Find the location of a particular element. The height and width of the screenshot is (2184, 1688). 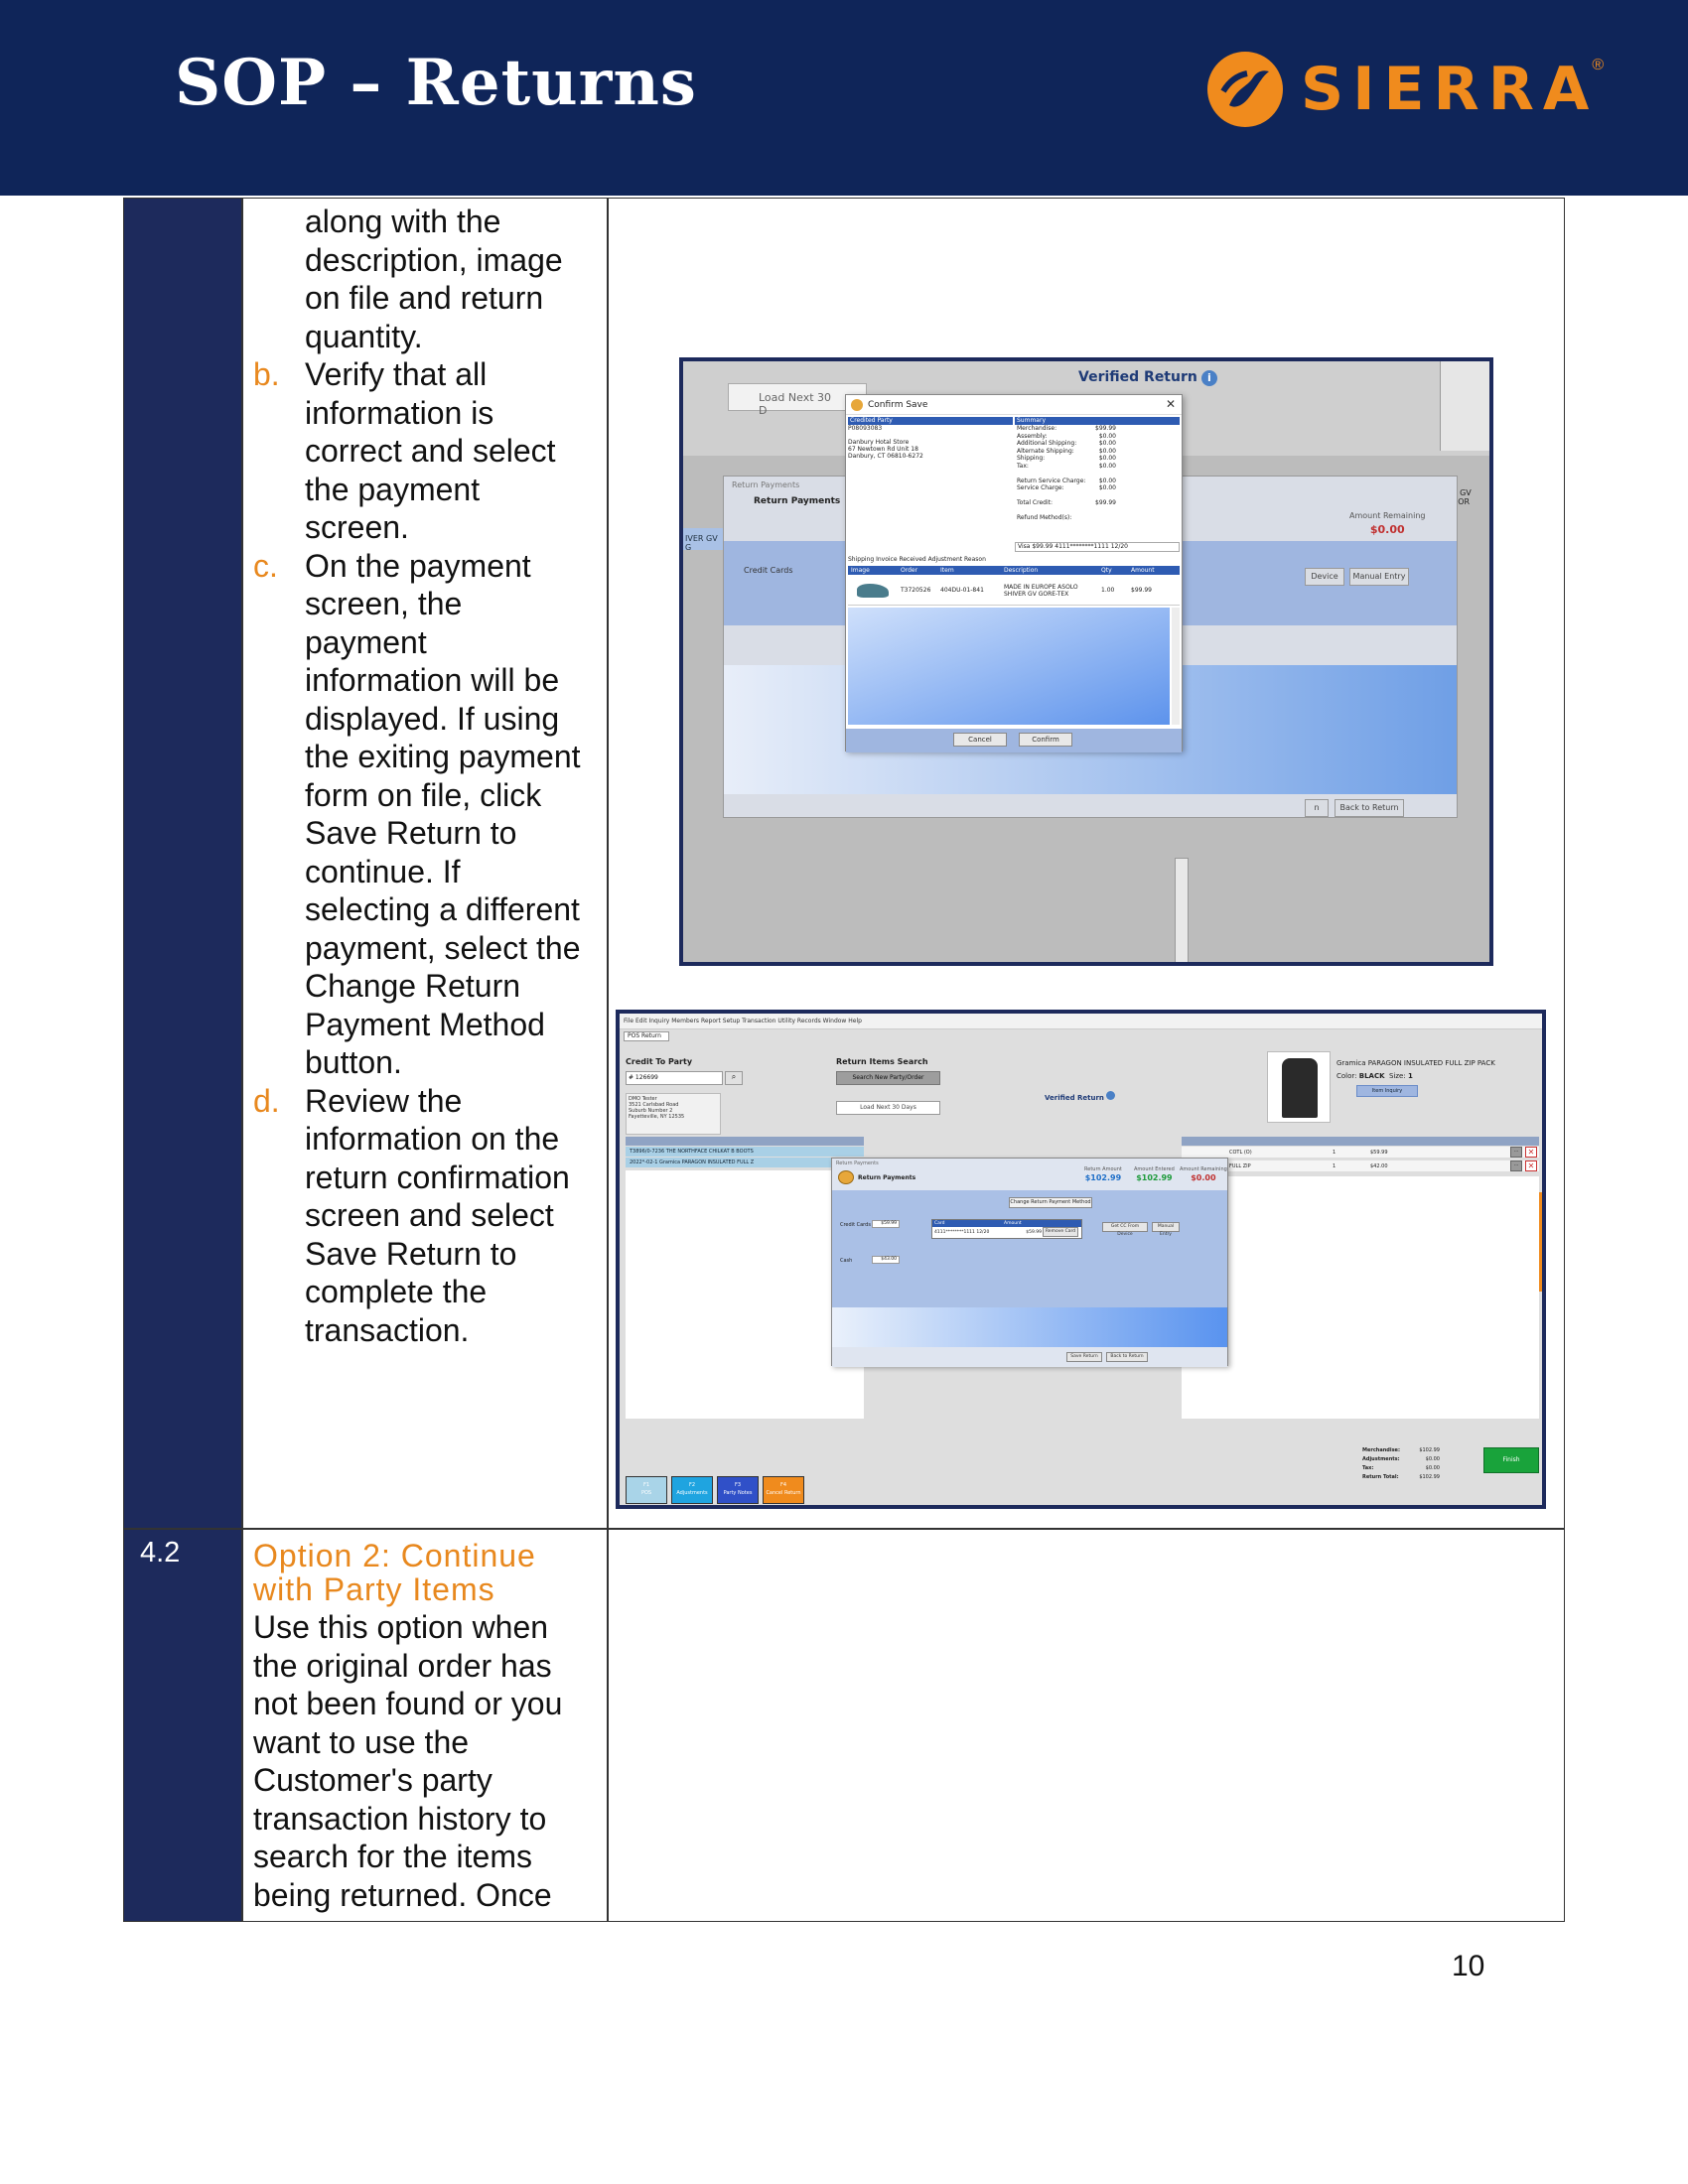

total-row: Adjustments: $0.00 is located at coordinates (1401, 1459).